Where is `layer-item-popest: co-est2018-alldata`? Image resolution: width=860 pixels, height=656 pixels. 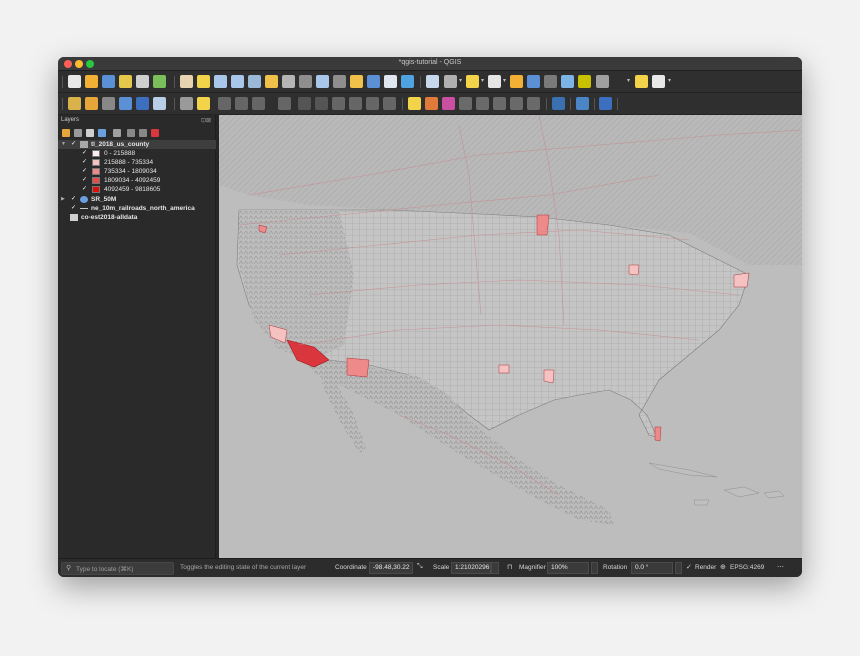 layer-item-popest: co-est2018-alldata is located at coordinates (137, 217).